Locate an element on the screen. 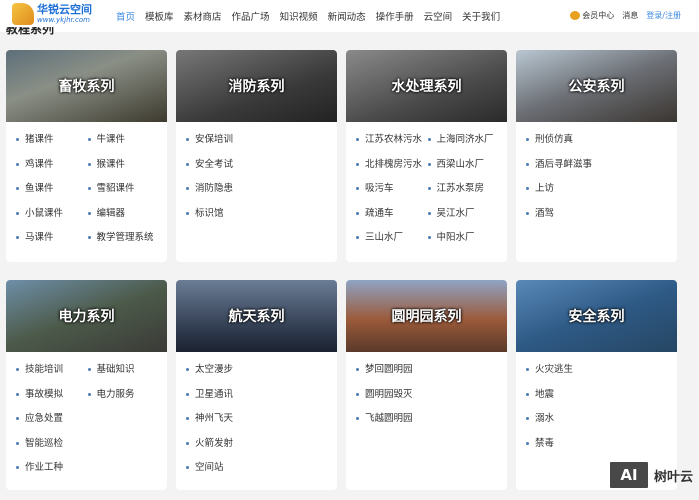 The height and width of the screenshot is (500, 699). series-title: 安全系列 is located at coordinates (596, 317).